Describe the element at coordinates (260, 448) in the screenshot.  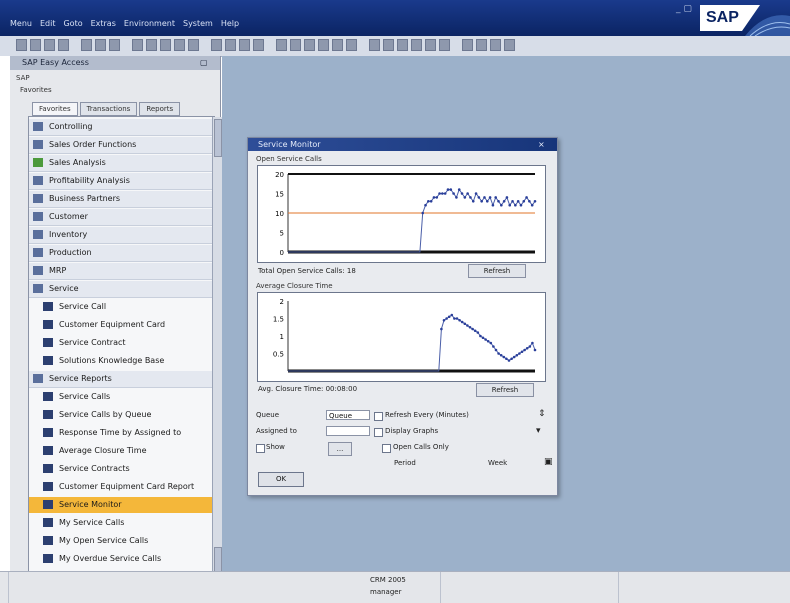
I see `show-checkbox` at that location.